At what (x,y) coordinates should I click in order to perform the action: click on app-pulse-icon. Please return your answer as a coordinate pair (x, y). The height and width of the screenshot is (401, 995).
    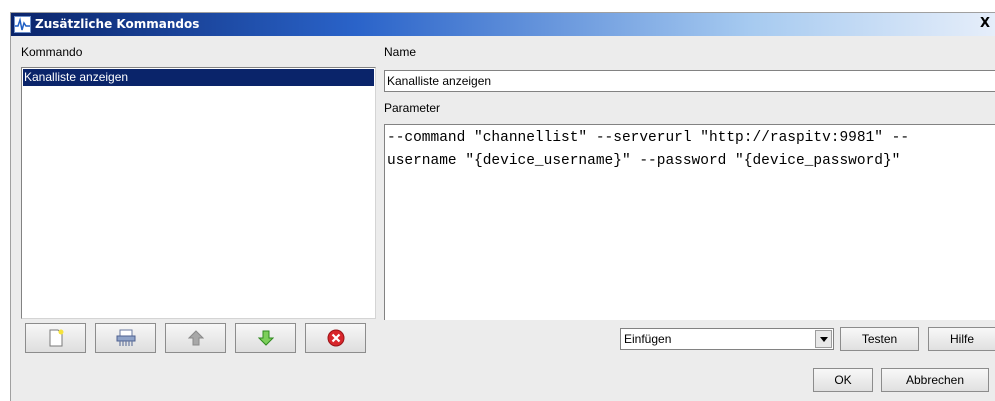
    Looking at the image, I should click on (22, 24).